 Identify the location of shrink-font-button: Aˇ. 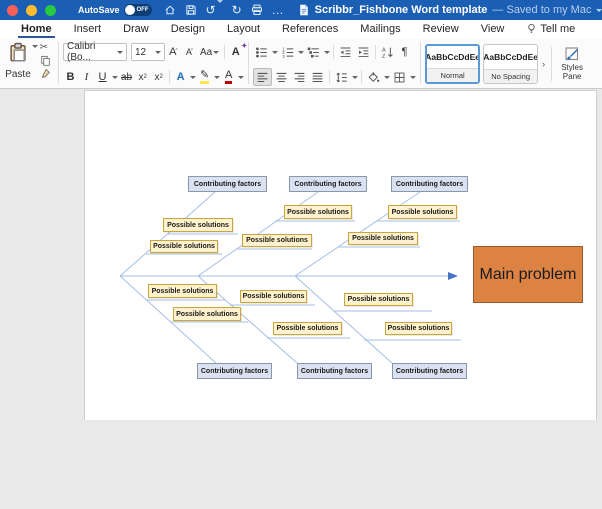
(189, 52).